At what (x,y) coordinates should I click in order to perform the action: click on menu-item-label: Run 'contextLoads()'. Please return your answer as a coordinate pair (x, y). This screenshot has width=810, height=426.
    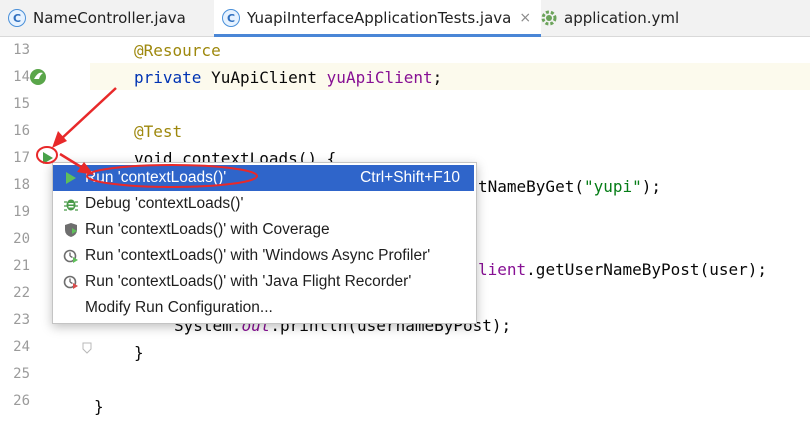
    Looking at the image, I should click on (156, 177).